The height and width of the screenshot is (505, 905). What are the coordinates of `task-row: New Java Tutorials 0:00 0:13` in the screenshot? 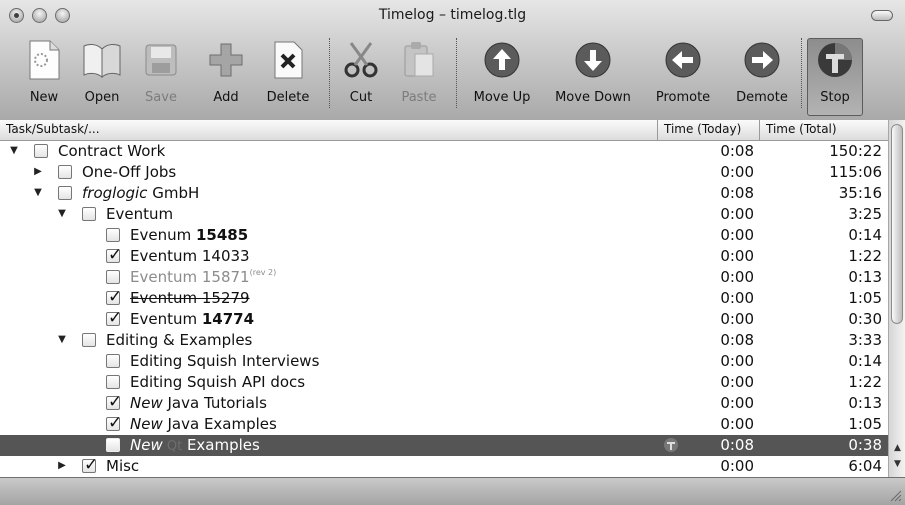 It's located at (444, 403).